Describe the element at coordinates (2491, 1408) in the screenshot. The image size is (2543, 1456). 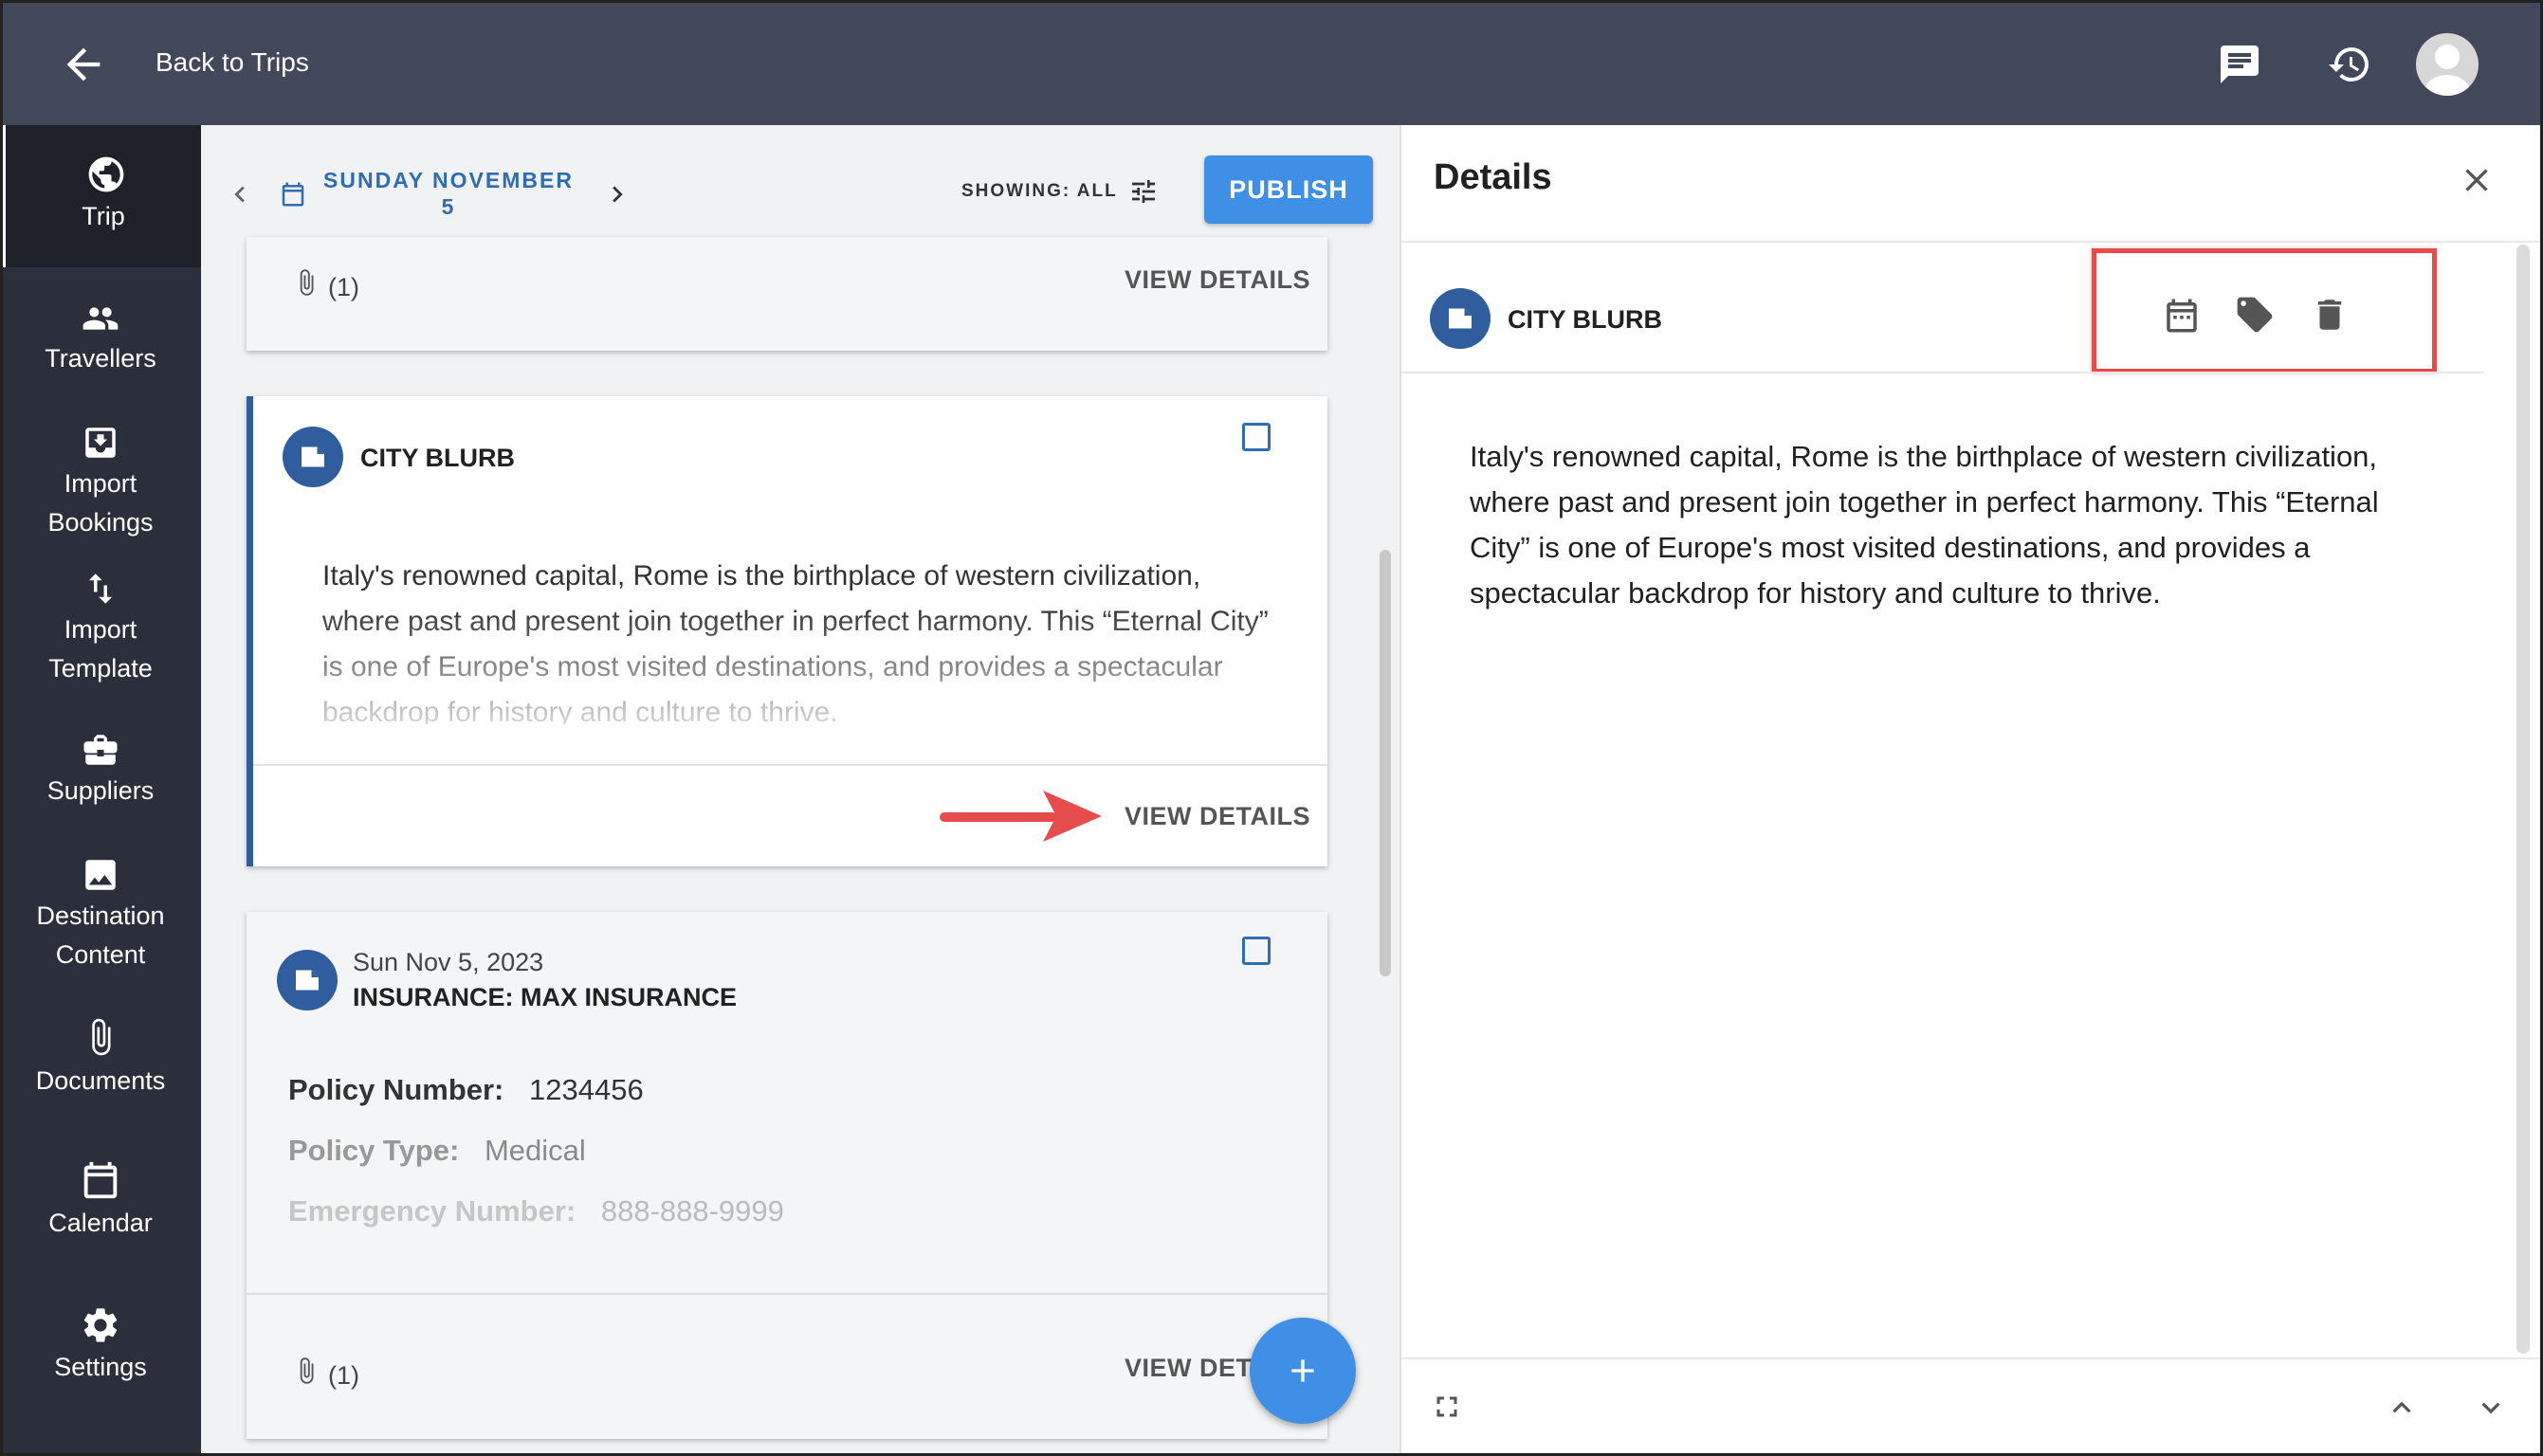
I see `chevron-down-icon` at that location.